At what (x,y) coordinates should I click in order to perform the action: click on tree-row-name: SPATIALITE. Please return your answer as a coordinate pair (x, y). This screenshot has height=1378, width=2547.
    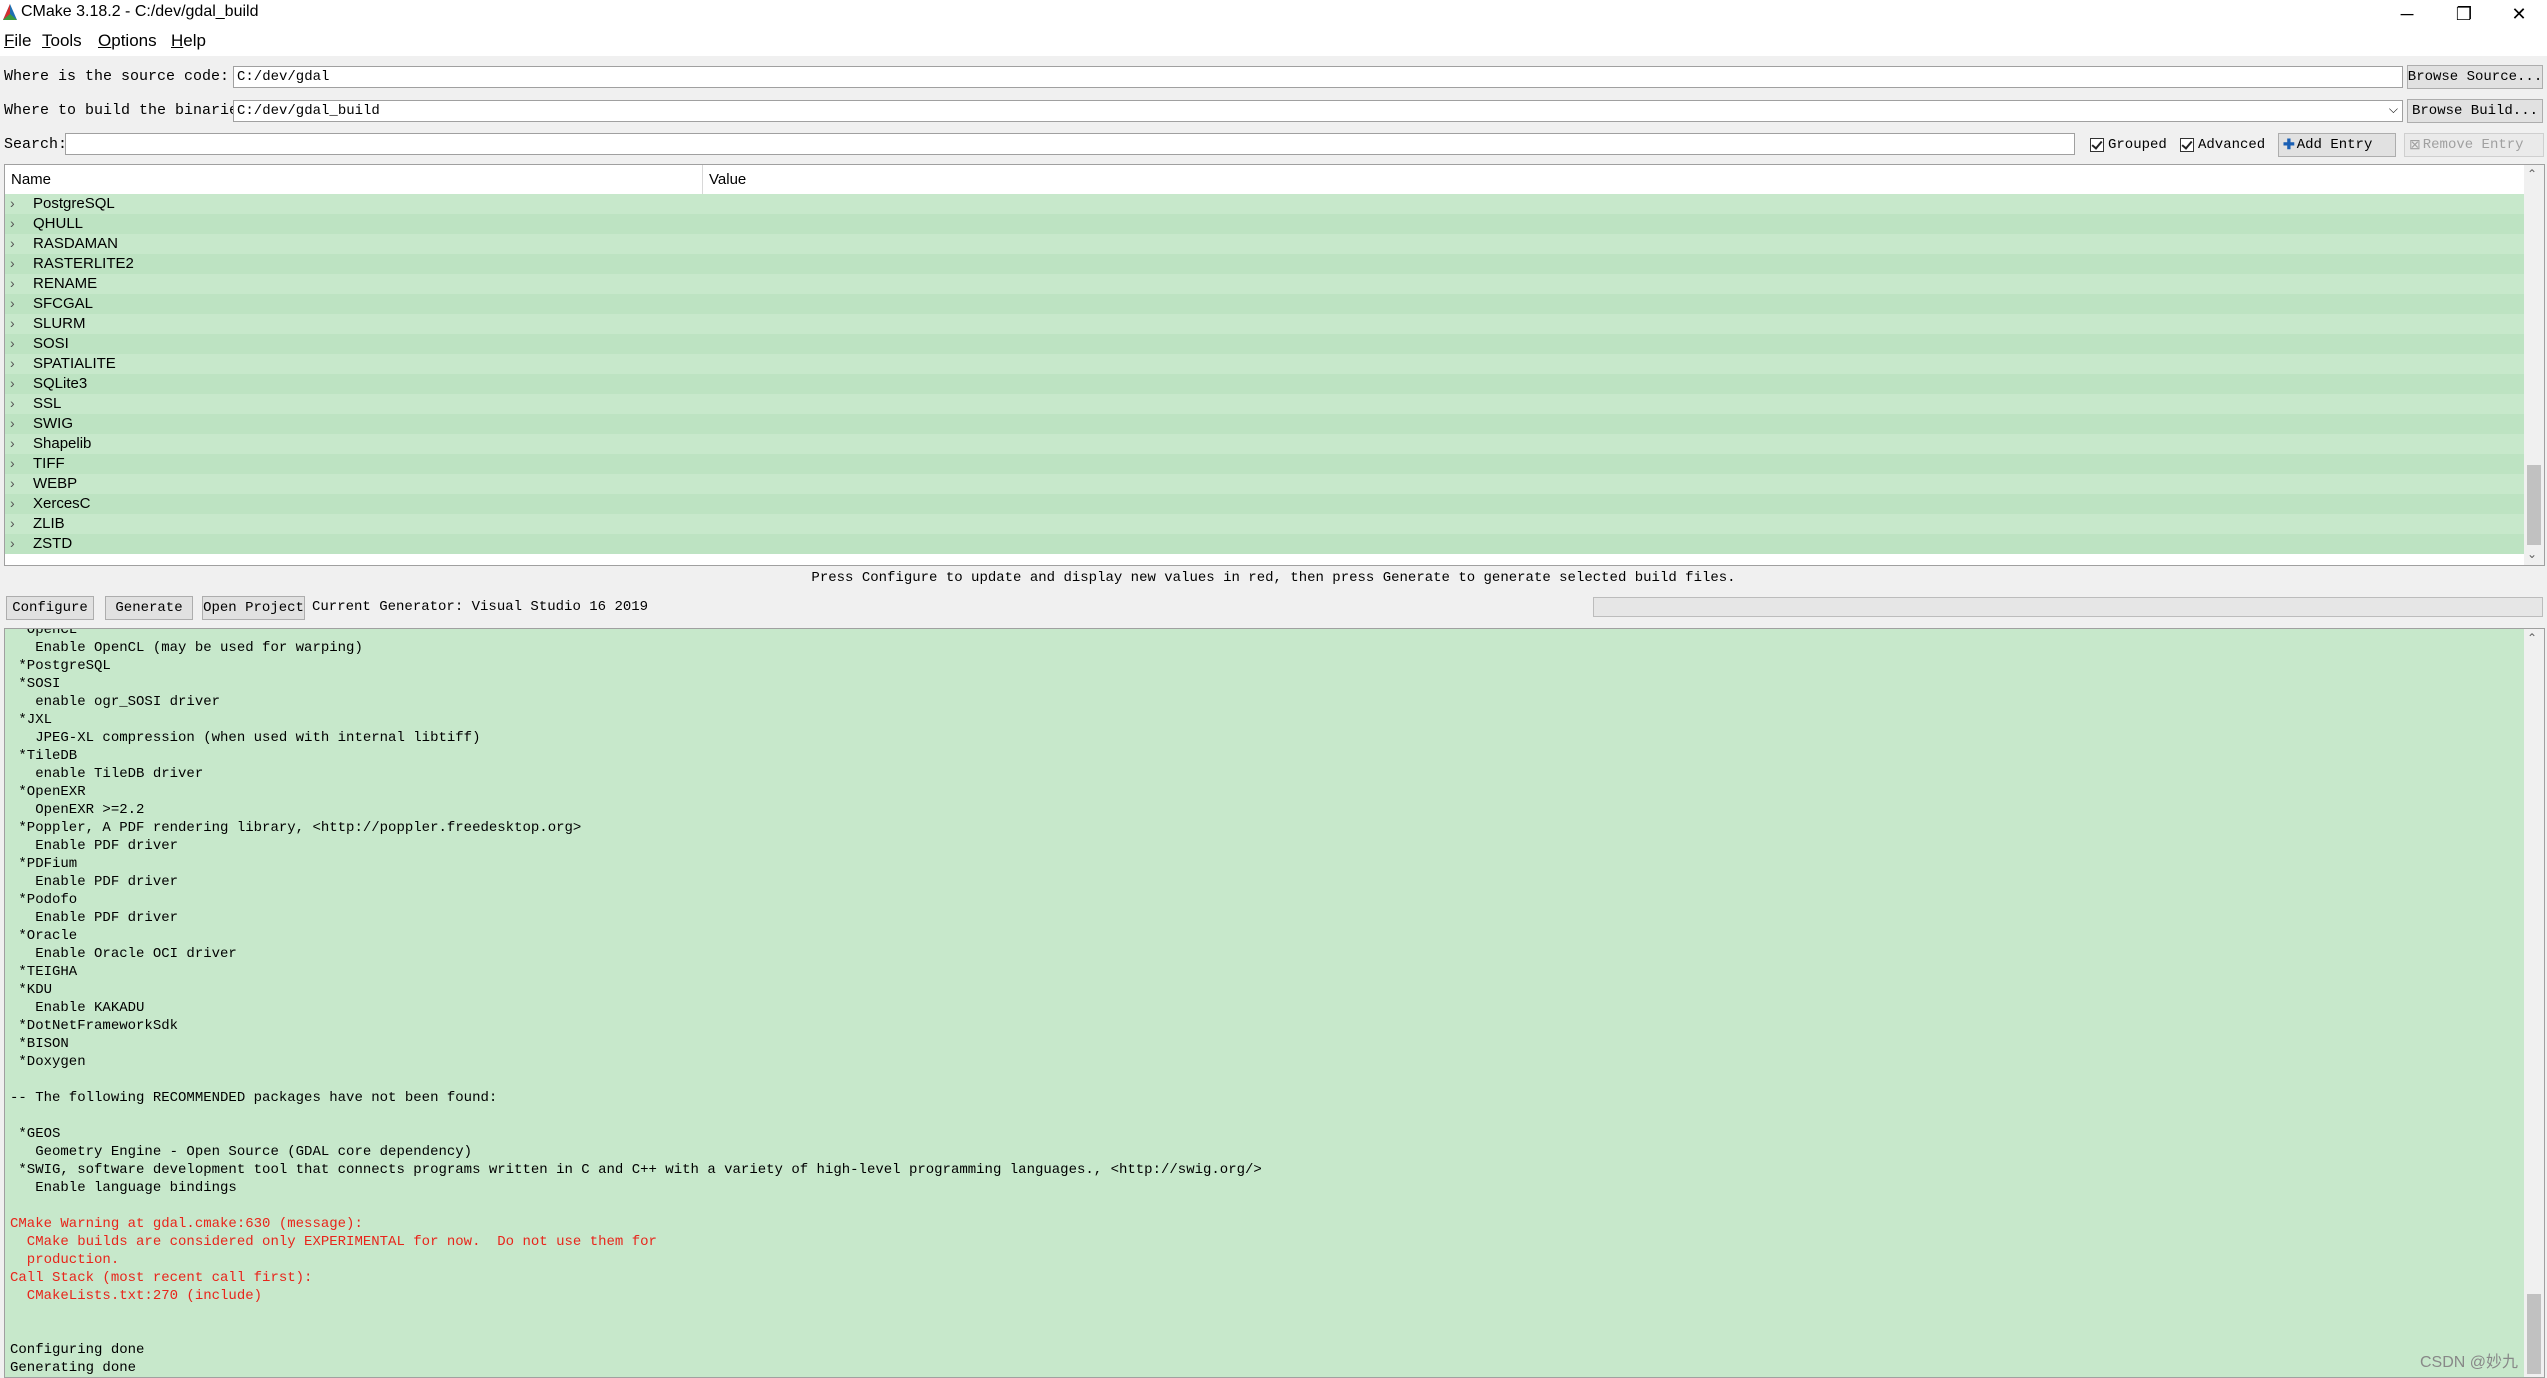
    Looking at the image, I should click on (74, 363).